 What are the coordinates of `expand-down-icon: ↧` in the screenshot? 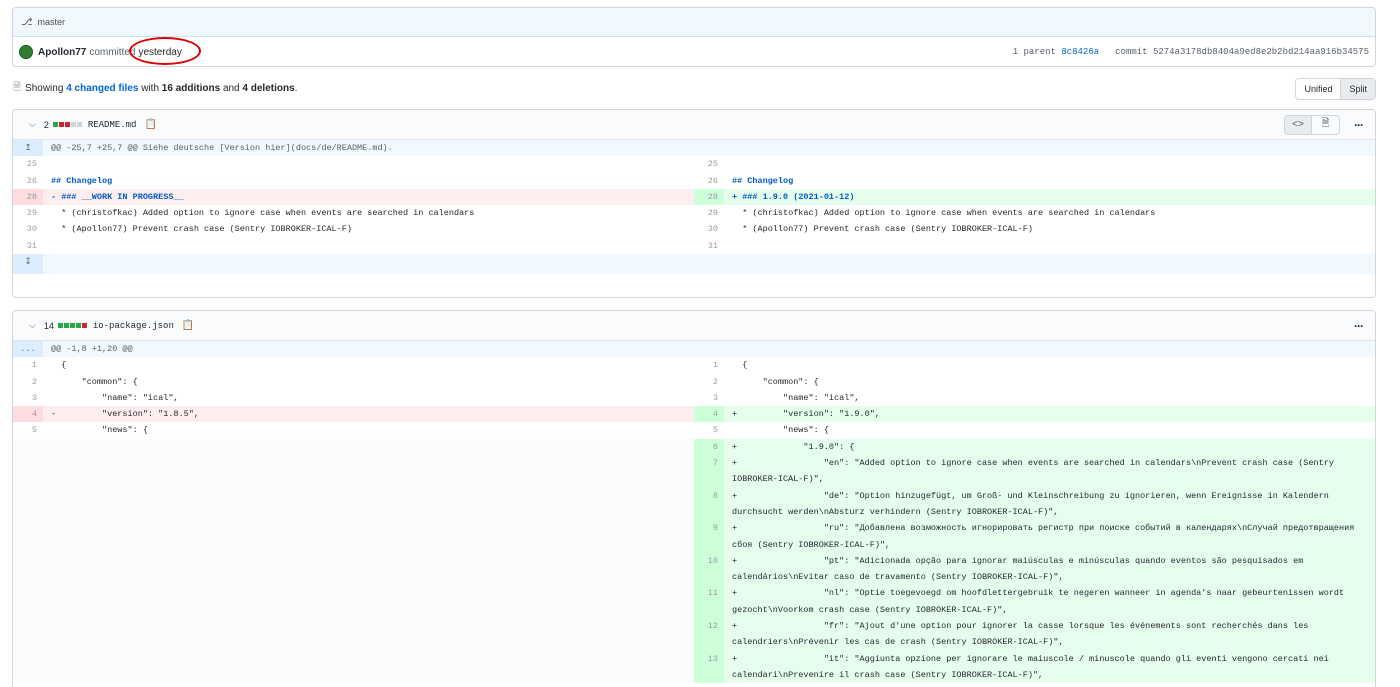 It's located at (28, 264).